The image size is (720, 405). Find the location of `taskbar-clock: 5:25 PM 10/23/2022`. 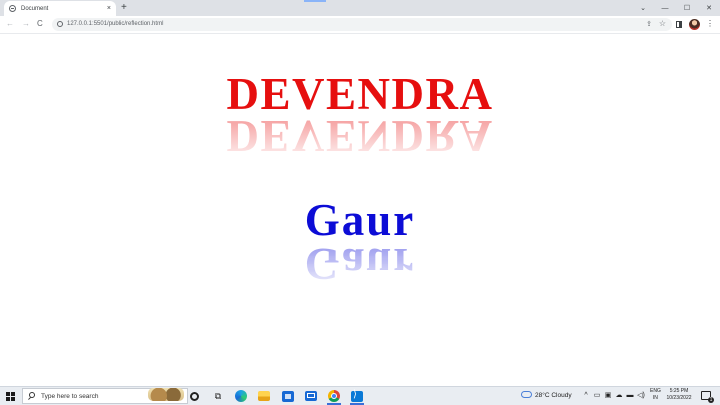

taskbar-clock: 5:25 PM 10/23/2022 is located at coordinates (679, 395).